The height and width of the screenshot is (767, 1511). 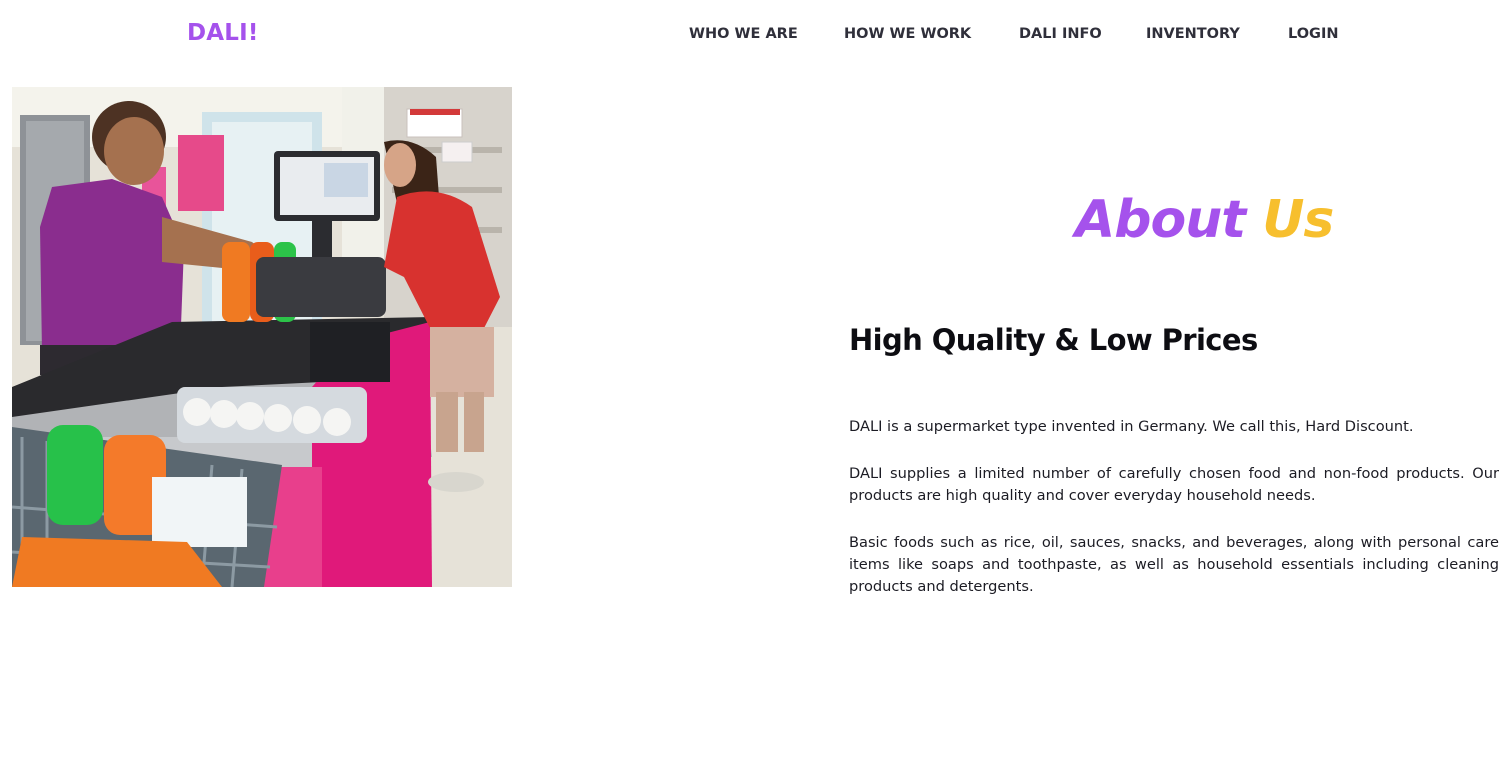 I want to click on nav-item-who-we-are: WHO WE ARE, so click(x=743, y=34).